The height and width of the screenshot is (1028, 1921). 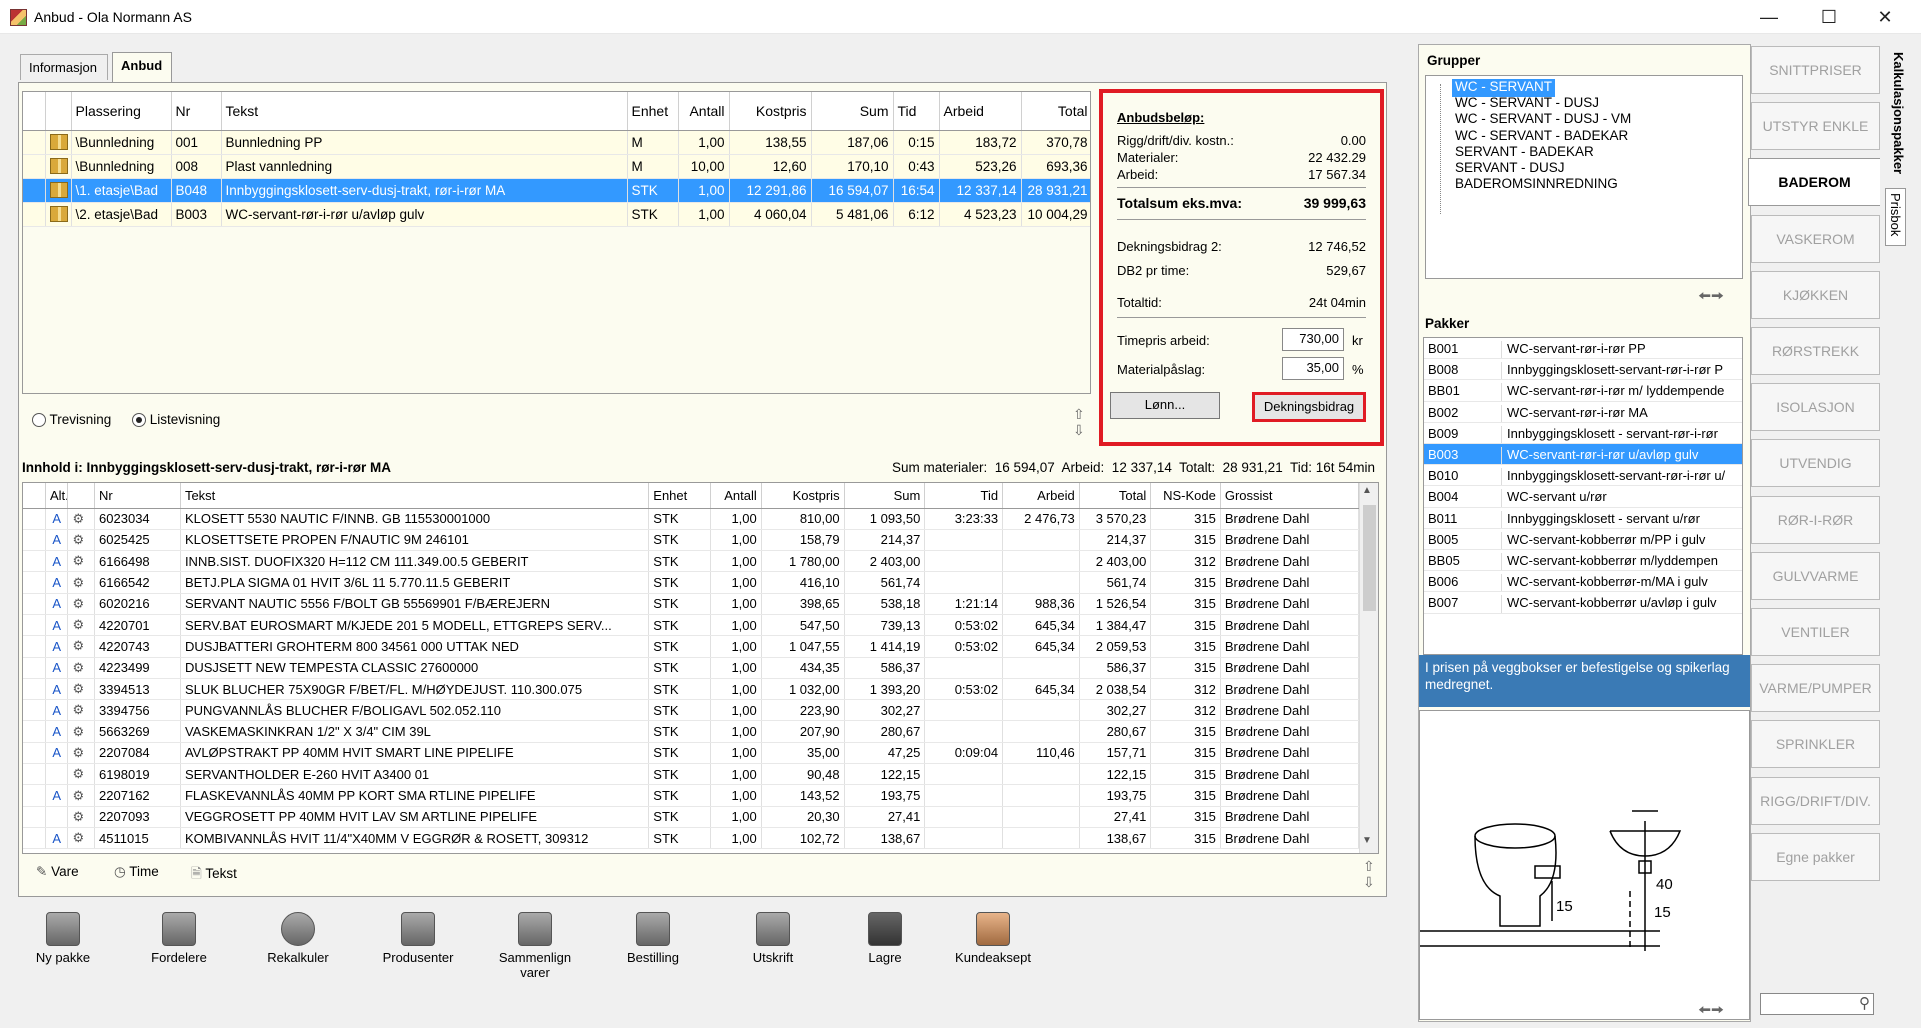 I want to click on tab-informasjon: Informasjon, so click(x=64, y=67).